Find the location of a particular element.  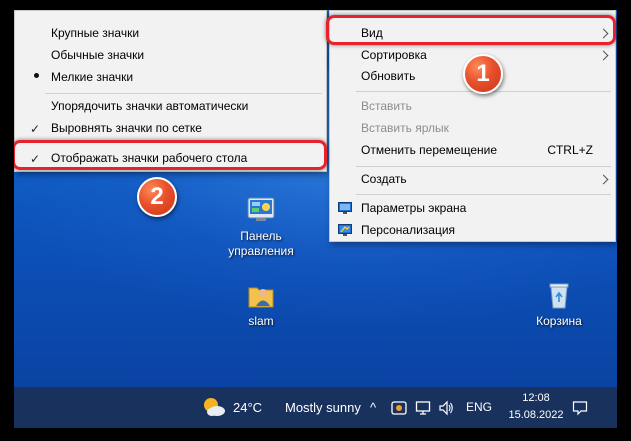

menu-item-undo-move: Отменить перемещение is located at coordinates (429, 150).